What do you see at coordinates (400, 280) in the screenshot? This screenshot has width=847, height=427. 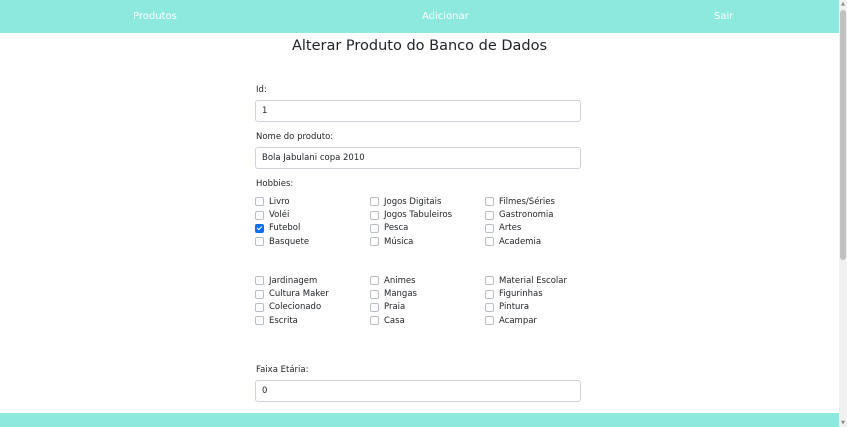 I see `hobby-label: Animes` at bounding box center [400, 280].